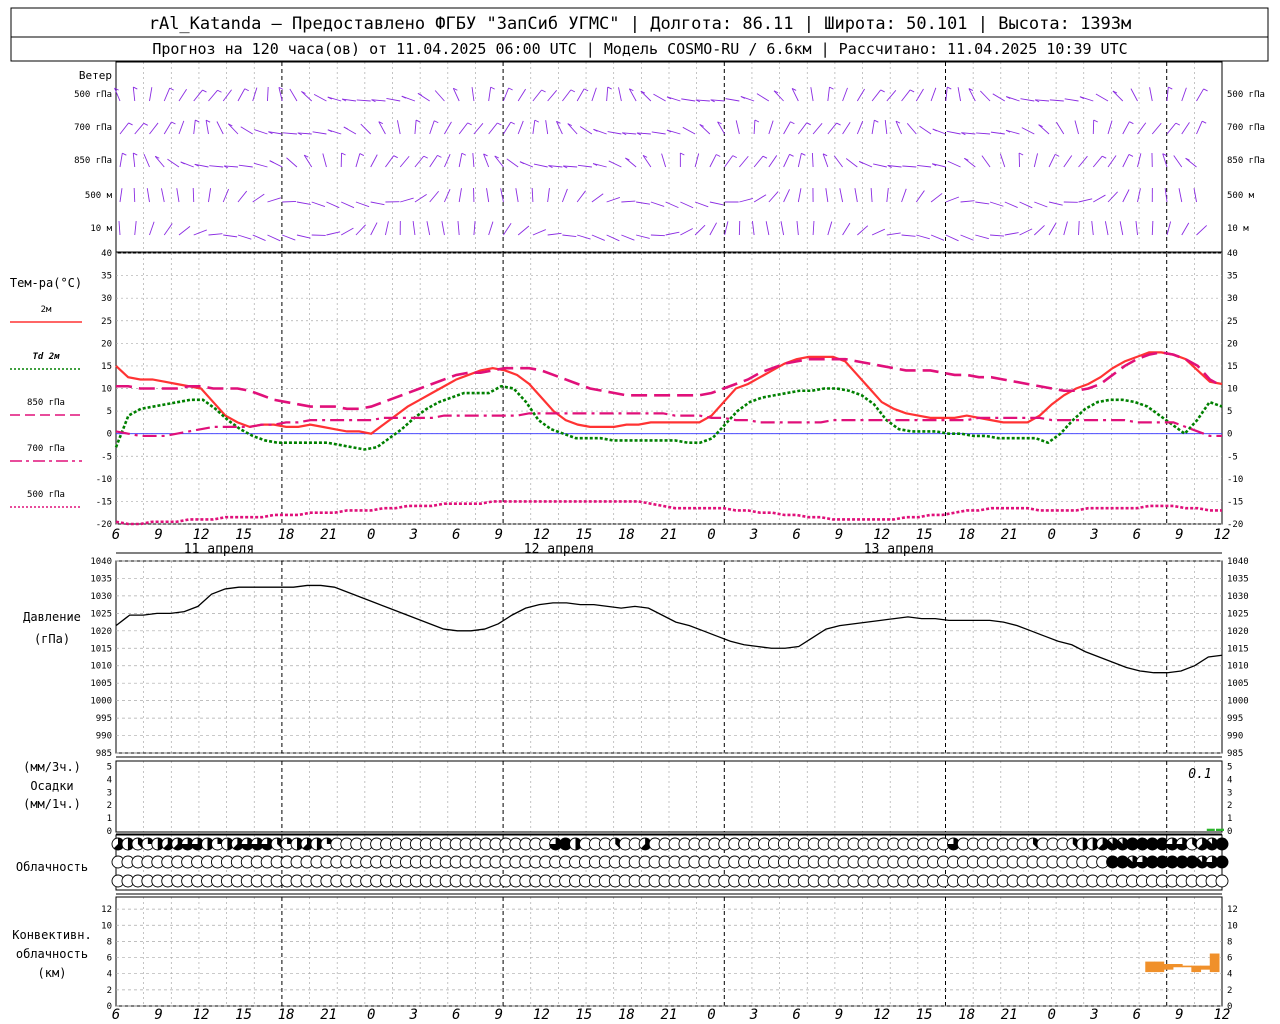 Image resolution: width=1280 pixels, height=1024 pixels. I want to click on precip-tick-label-right: 4, so click(1229, 780).